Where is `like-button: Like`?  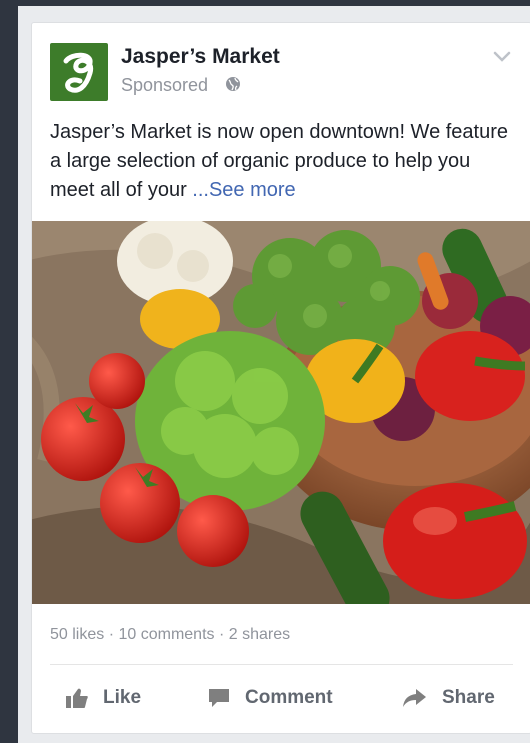 like-button: Like is located at coordinates (103, 698).